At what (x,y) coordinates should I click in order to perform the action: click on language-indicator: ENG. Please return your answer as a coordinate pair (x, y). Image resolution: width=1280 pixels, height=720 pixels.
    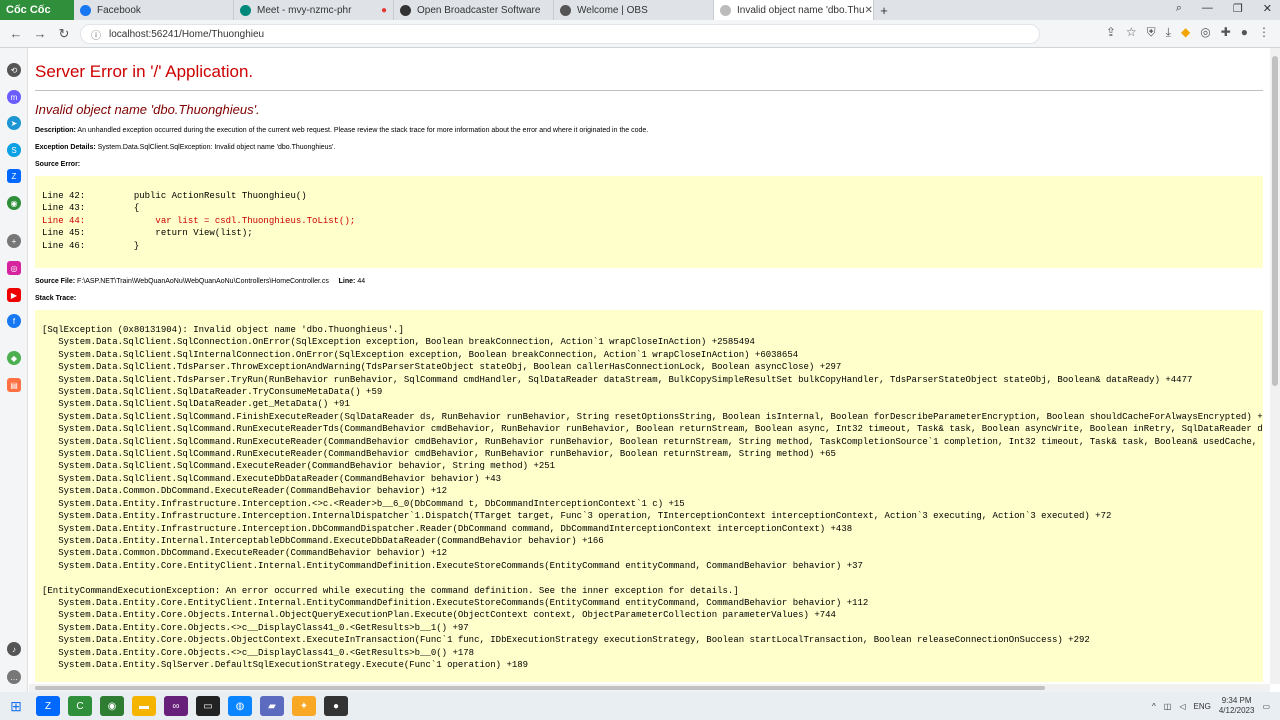
    Looking at the image, I should click on (1202, 706).